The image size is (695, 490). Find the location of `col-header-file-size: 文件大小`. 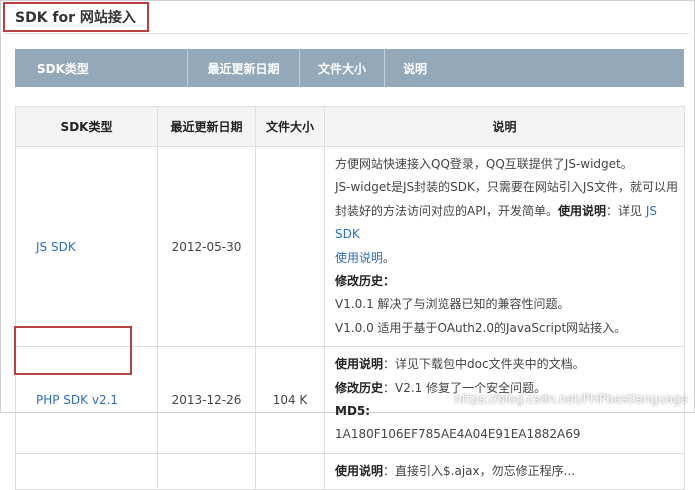

col-header-file-size: 文件大小 is located at coordinates (290, 126).